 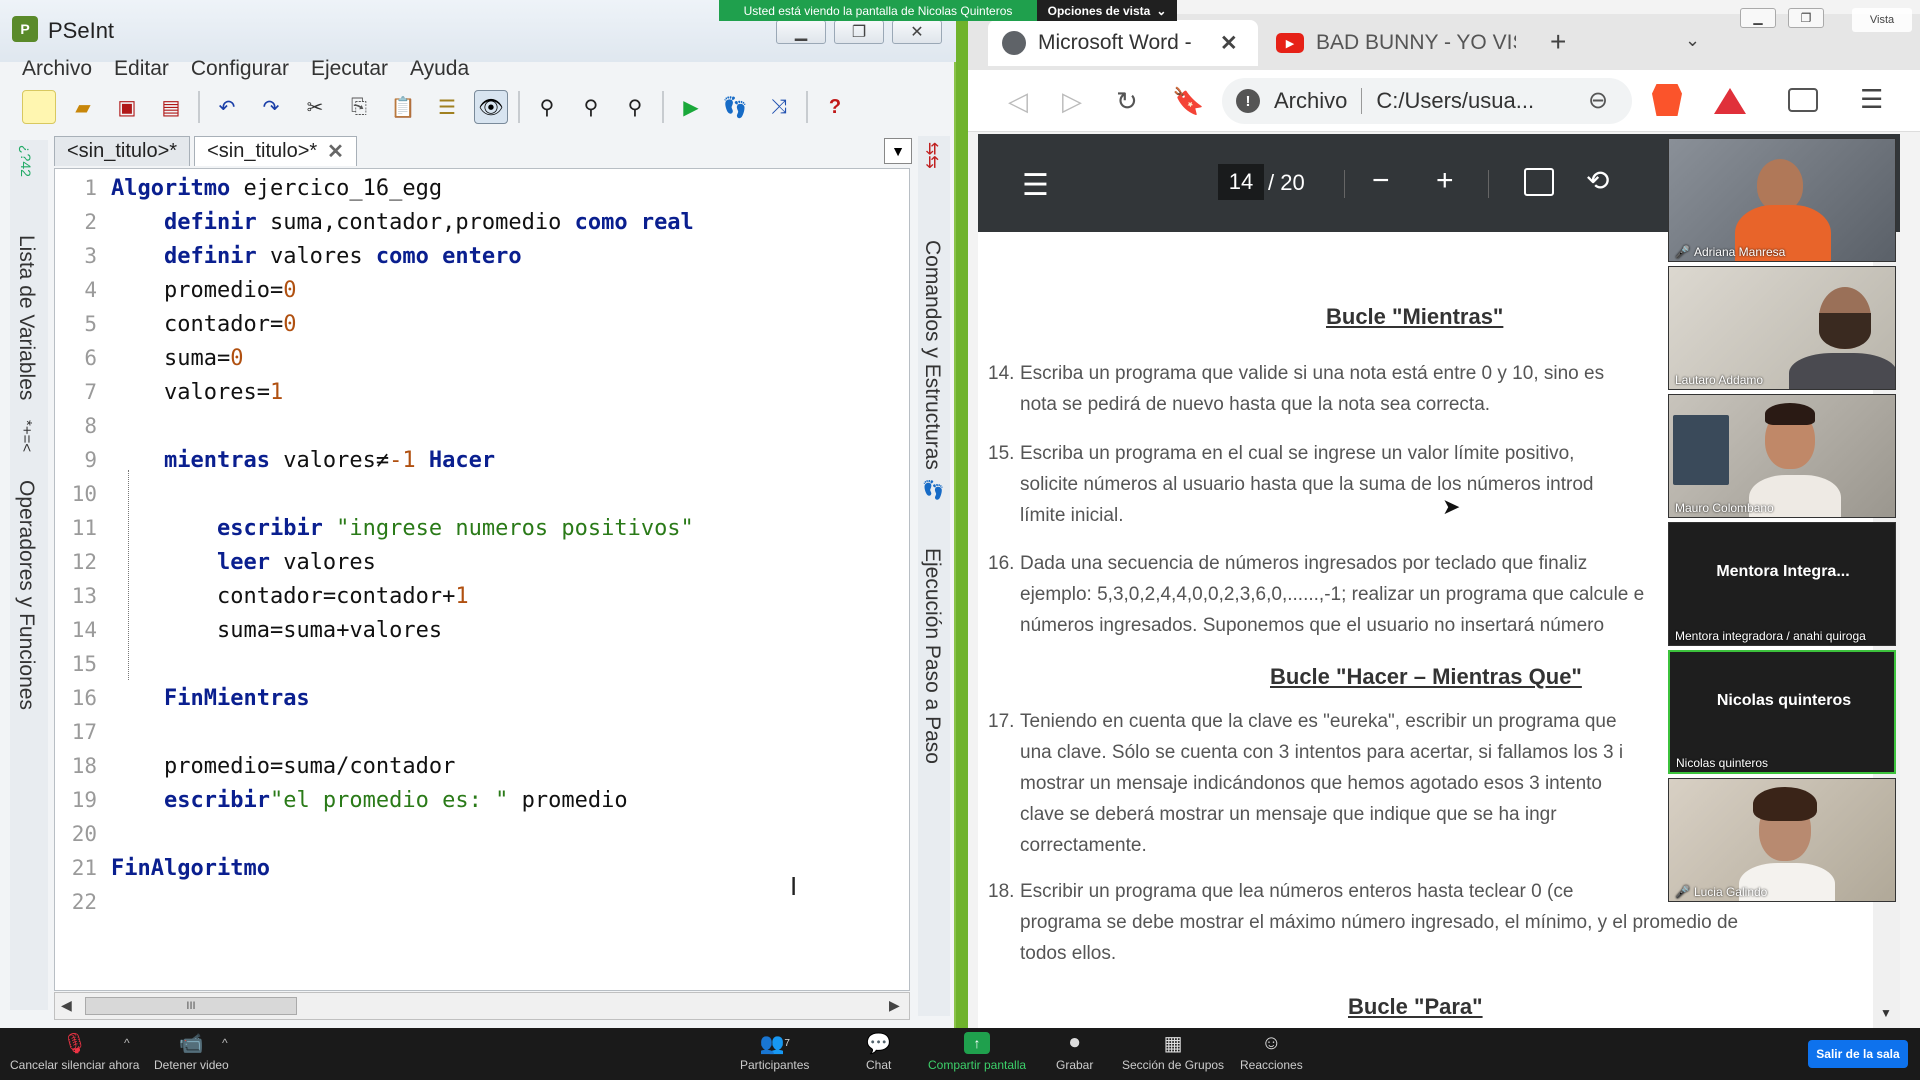 What do you see at coordinates (1074, 1052) in the screenshot?
I see `record-button: ⏺ Grabar` at bounding box center [1074, 1052].